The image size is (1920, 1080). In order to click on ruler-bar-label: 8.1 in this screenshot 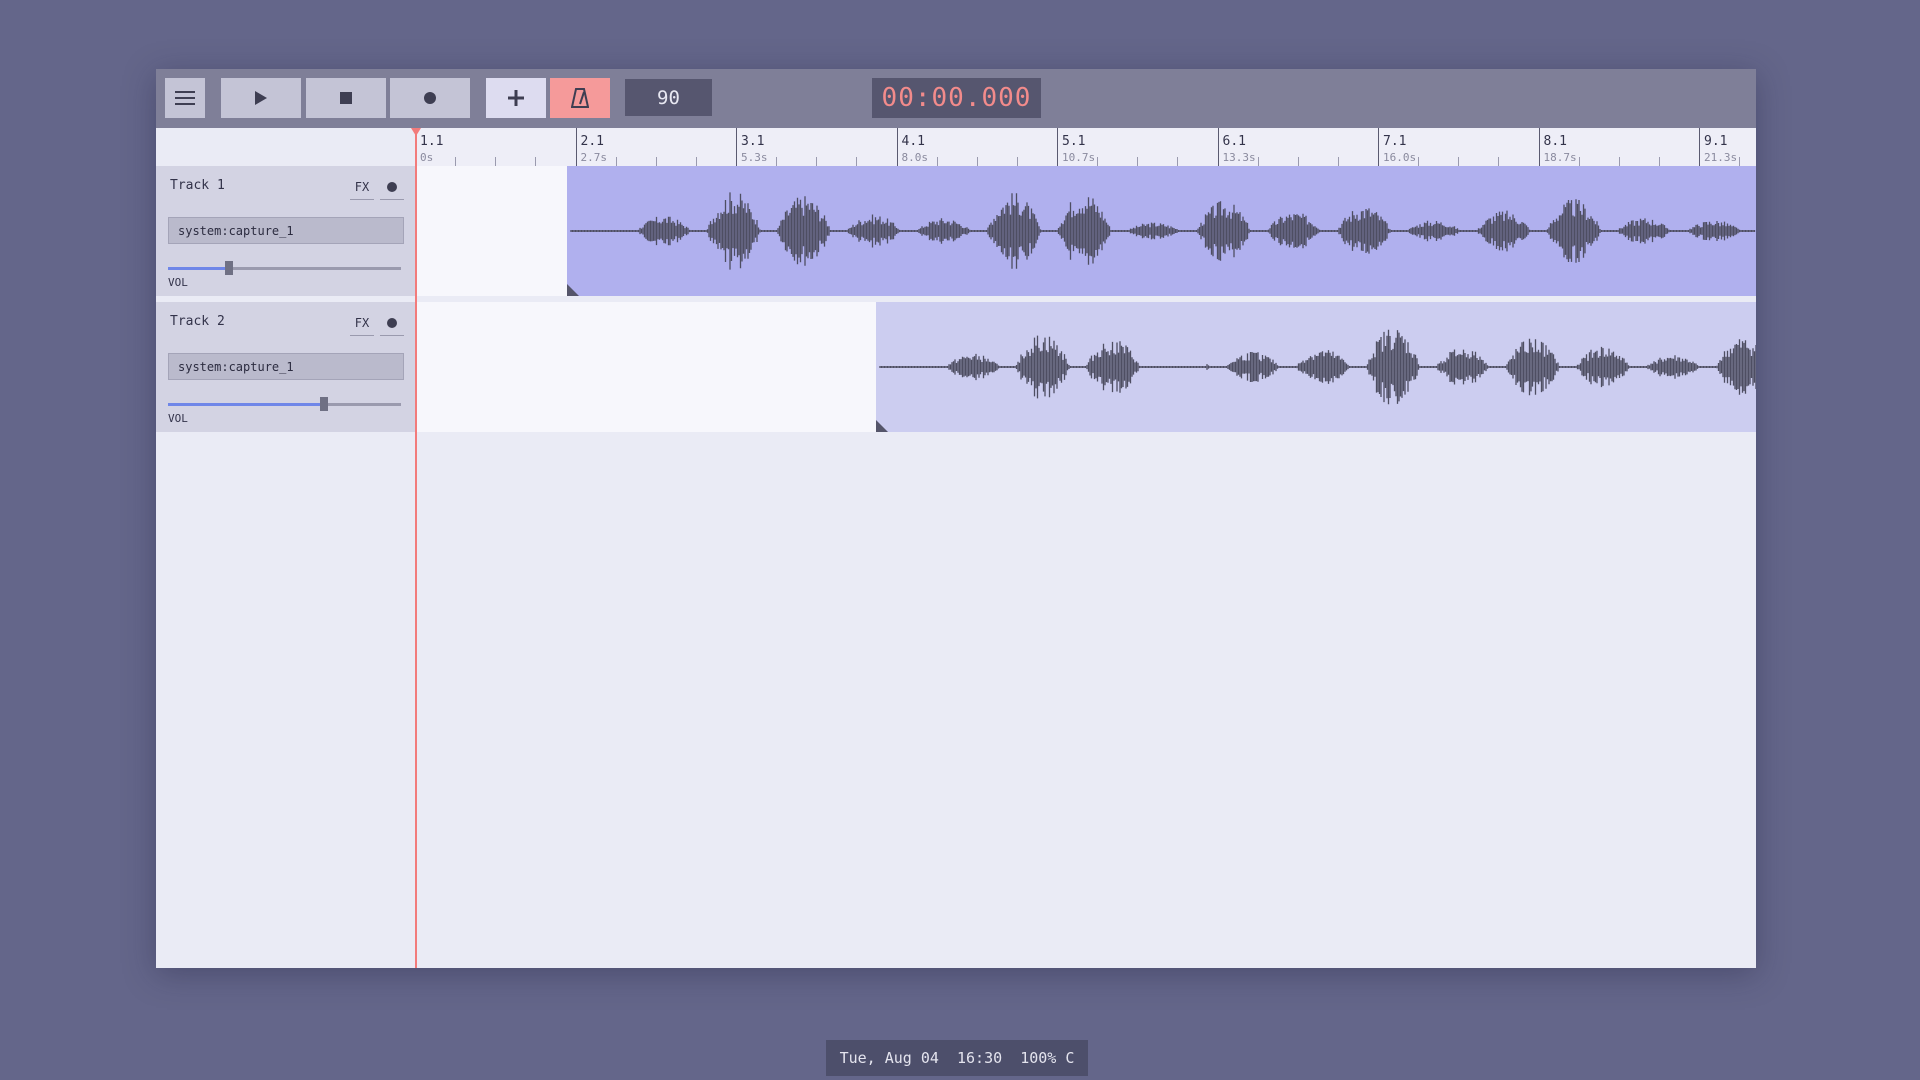, I will do `click(1555, 141)`.